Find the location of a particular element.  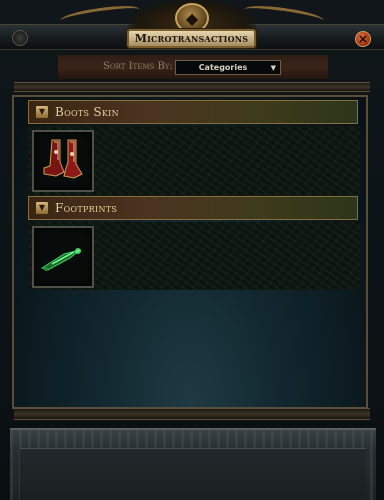

top-divider is located at coordinates (192, 87).